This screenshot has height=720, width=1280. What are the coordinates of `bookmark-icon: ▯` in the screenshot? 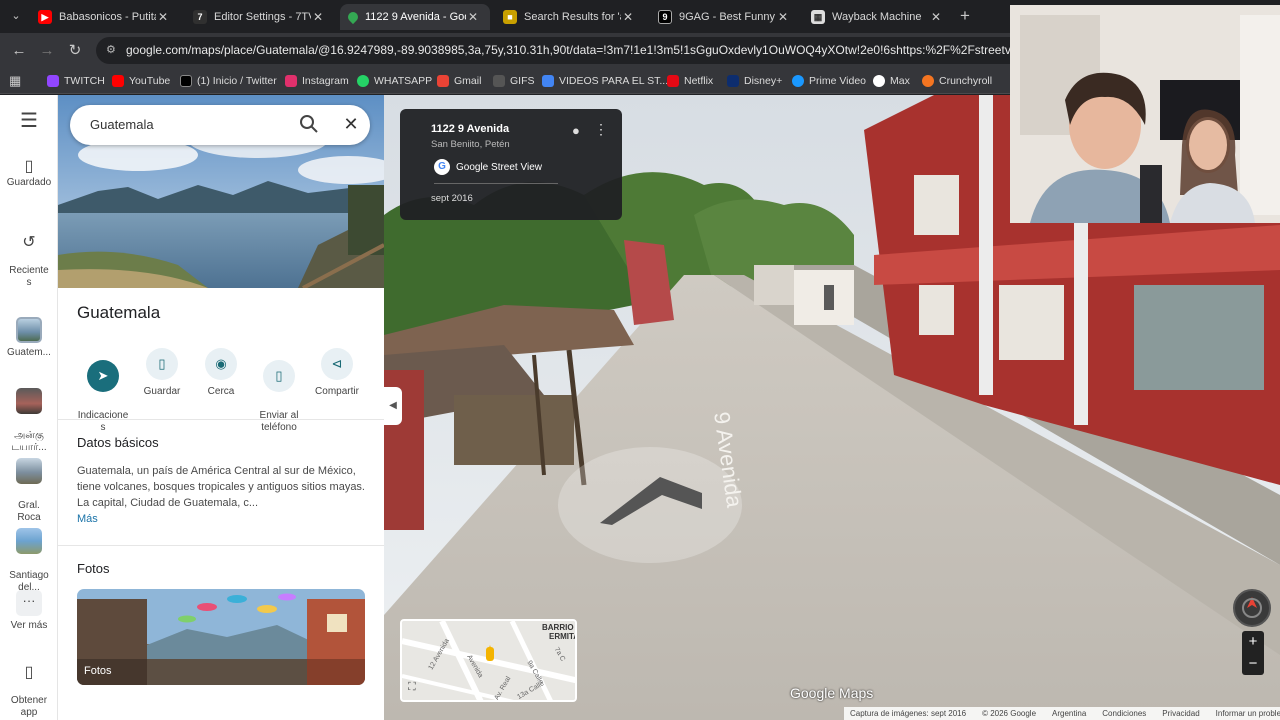 It's located at (162, 364).